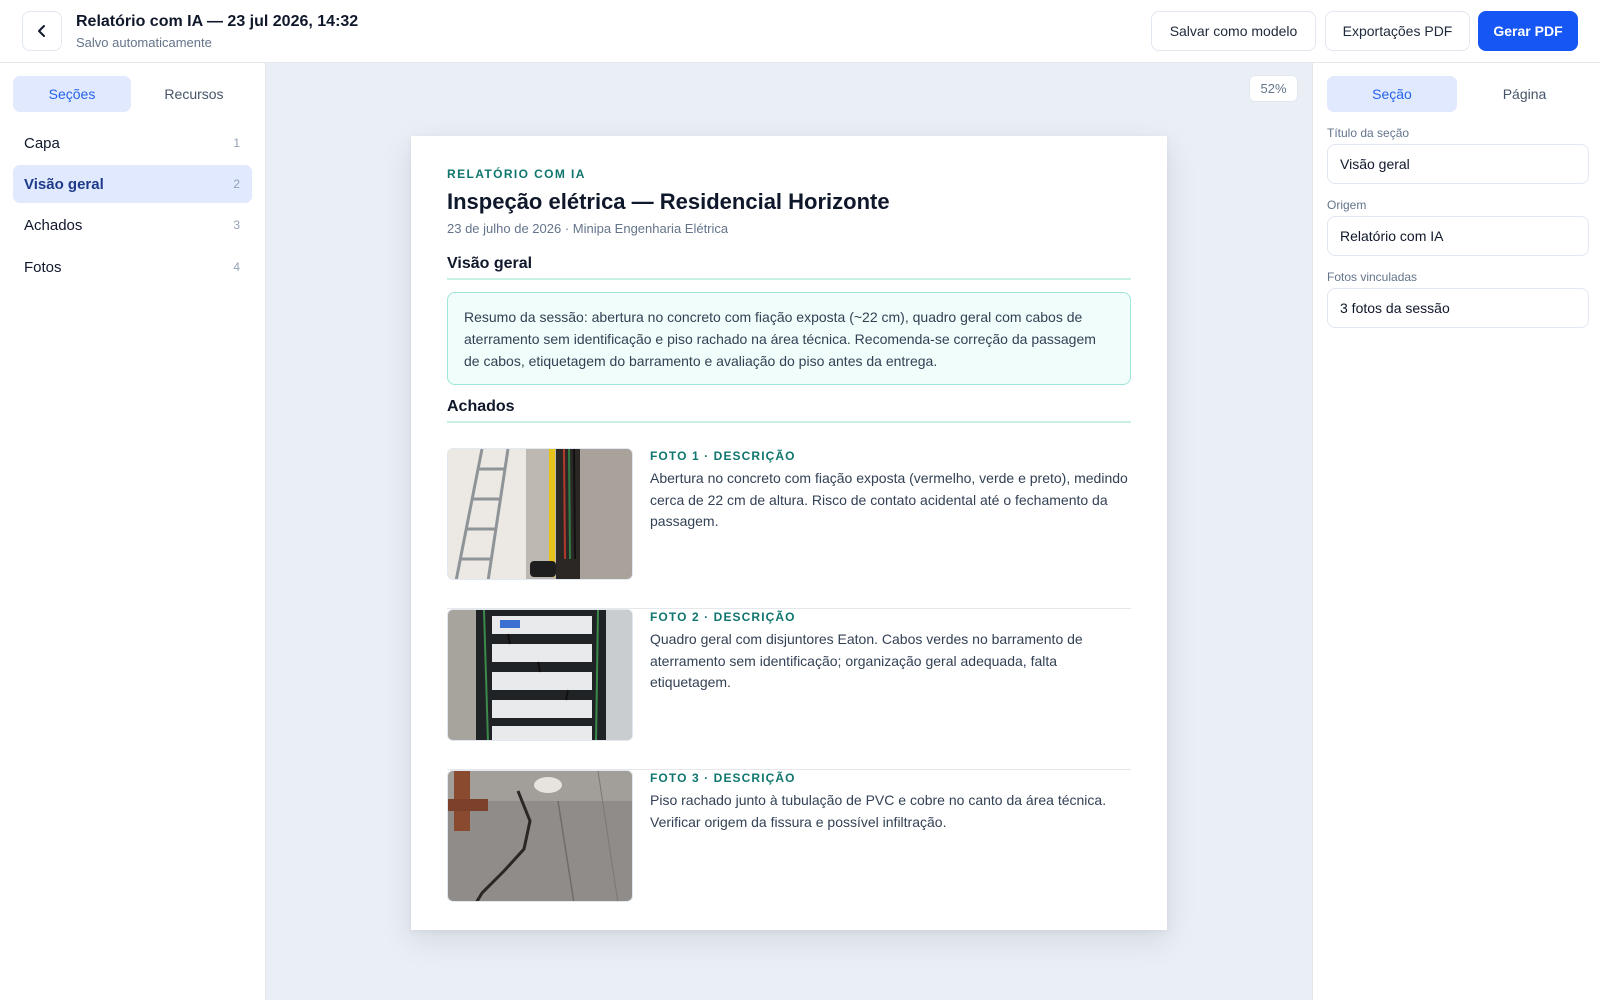 The width and height of the screenshot is (1600, 1000). I want to click on section-item-findings: Achados 3, so click(132, 225).